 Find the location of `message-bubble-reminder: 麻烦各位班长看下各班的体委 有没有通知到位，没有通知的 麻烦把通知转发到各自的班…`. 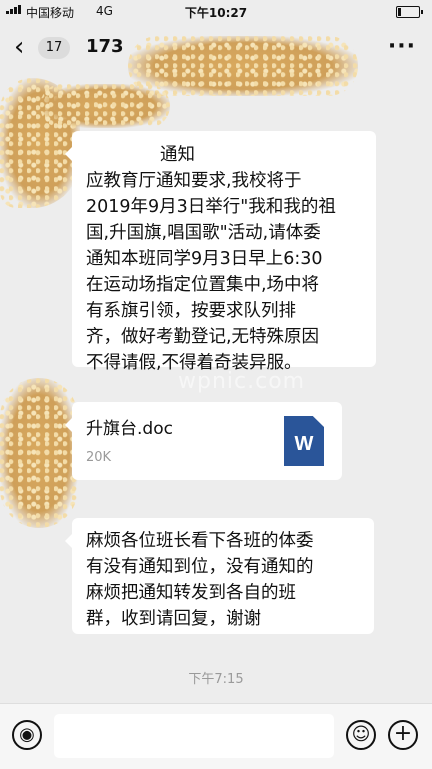

message-bubble-reminder: 麻烦各位班长看下各班的体委 有没有通知到位，没有通知的 麻烦把通知转发到各自的班… is located at coordinates (219, 576).